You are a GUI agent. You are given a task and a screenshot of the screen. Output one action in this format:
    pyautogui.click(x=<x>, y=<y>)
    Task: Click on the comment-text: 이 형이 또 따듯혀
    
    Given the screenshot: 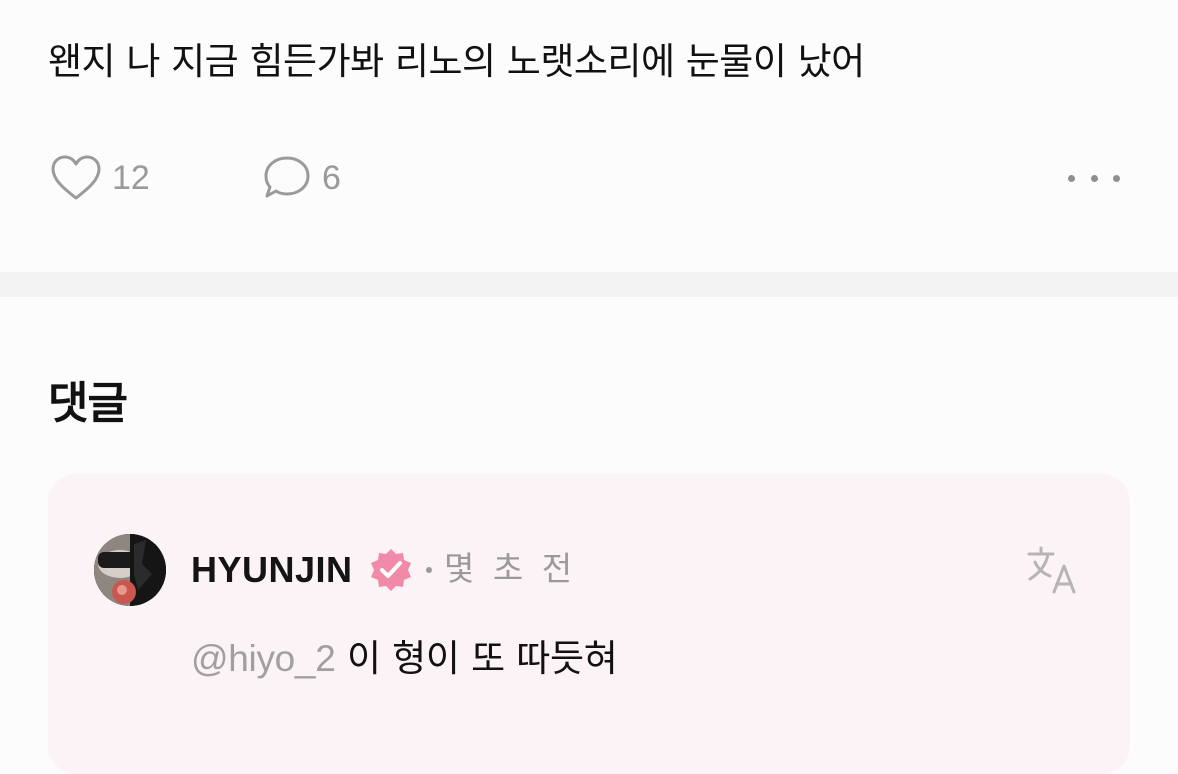 What is the action you would take?
    pyautogui.click(x=476, y=658)
    